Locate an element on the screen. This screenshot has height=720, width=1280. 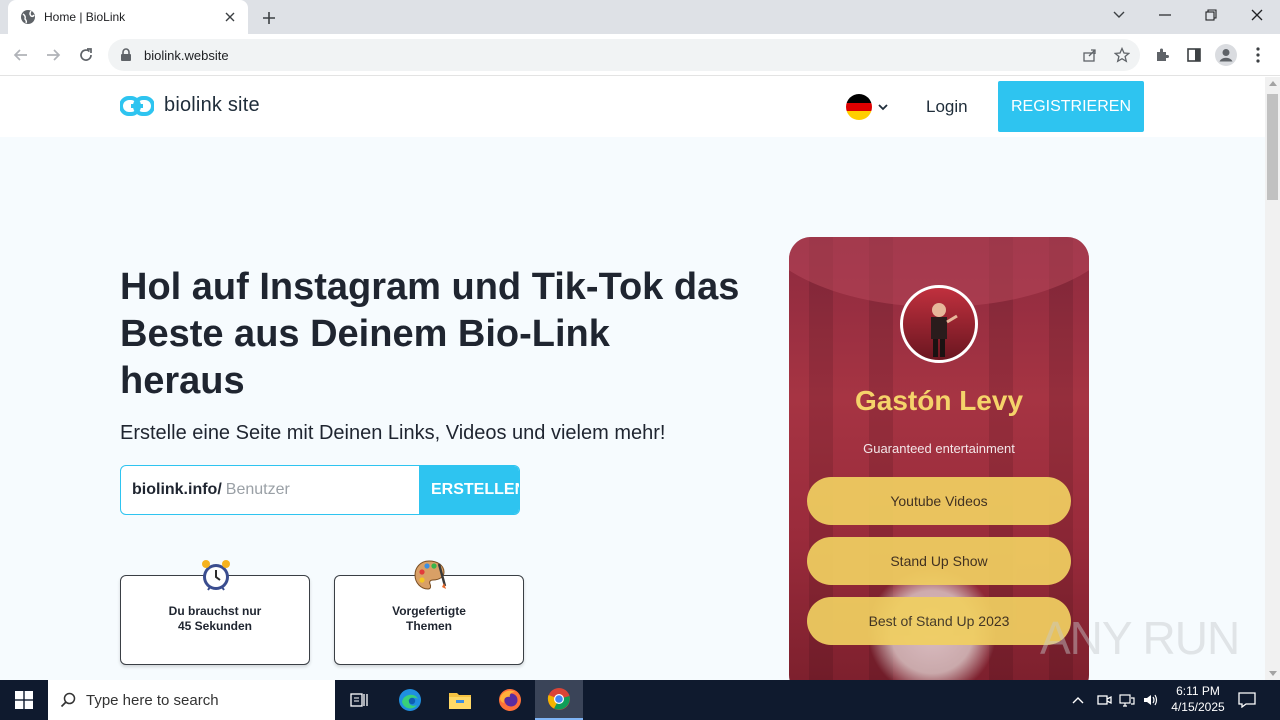
meet-now-icon is located at coordinates (1104, 700).